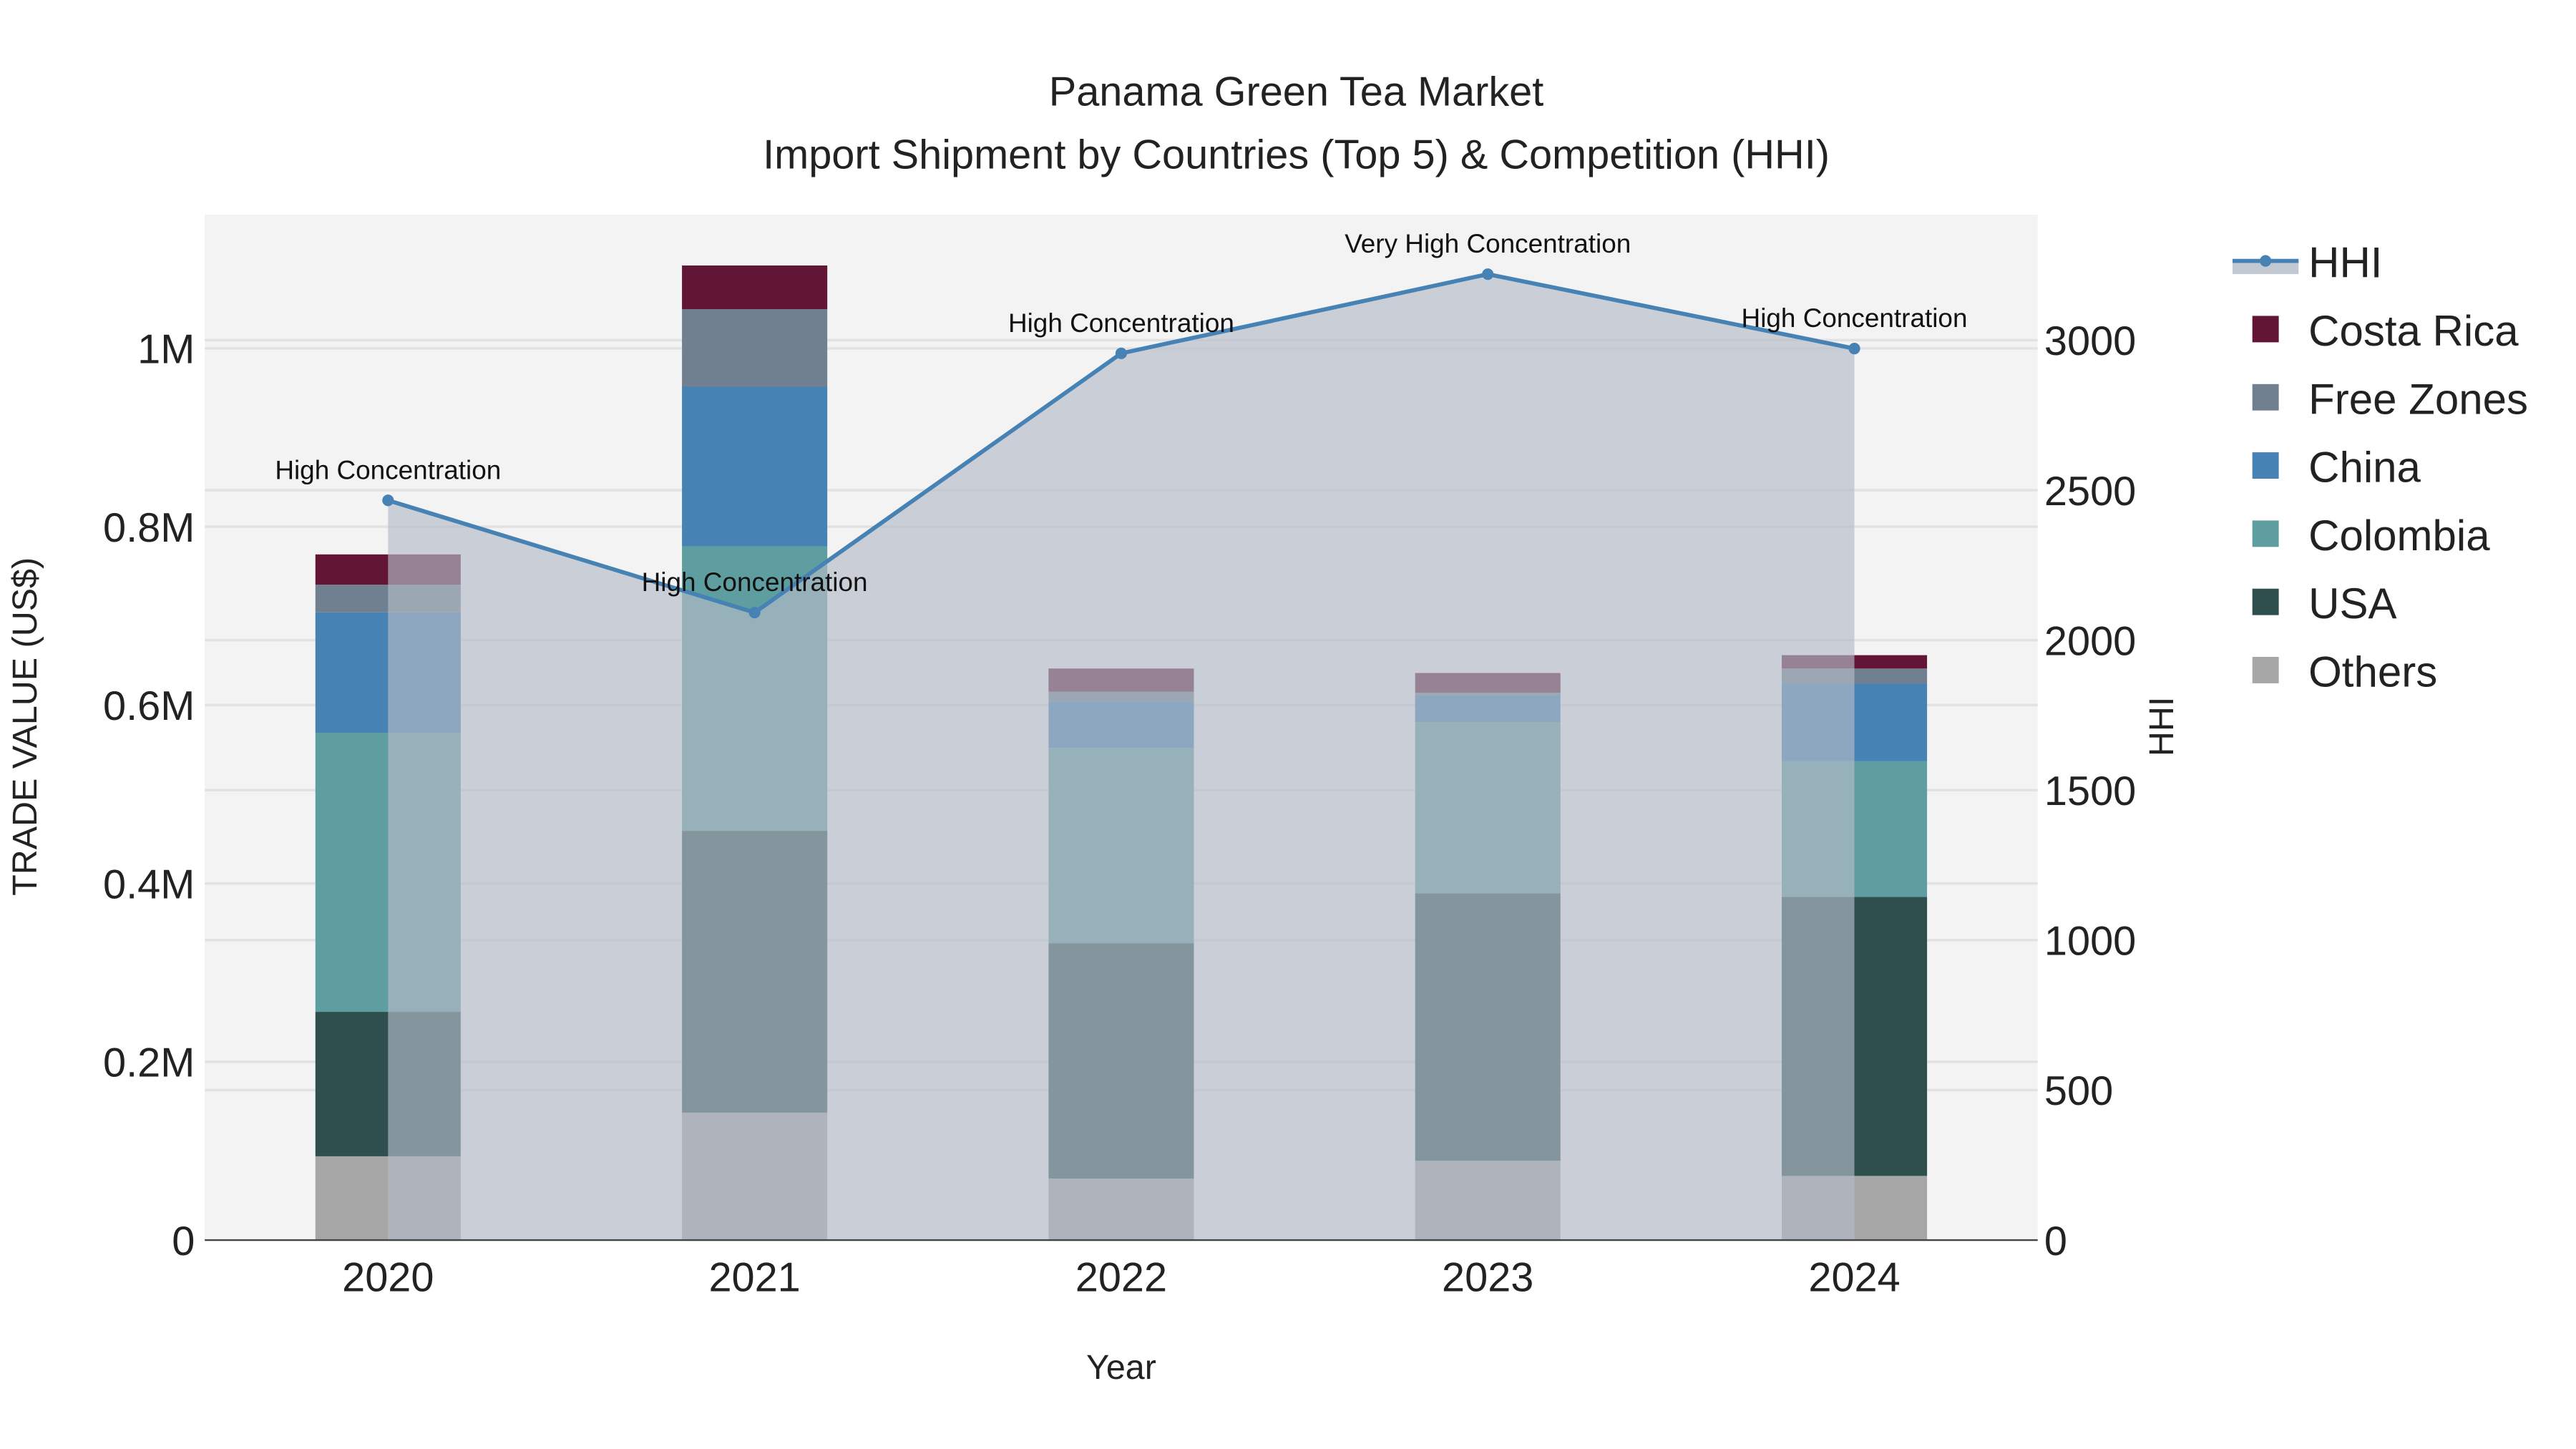  Describe the element at coordinates (2413, 331) in the screenshot. I see `legend-label: Costa Rica` at that location.